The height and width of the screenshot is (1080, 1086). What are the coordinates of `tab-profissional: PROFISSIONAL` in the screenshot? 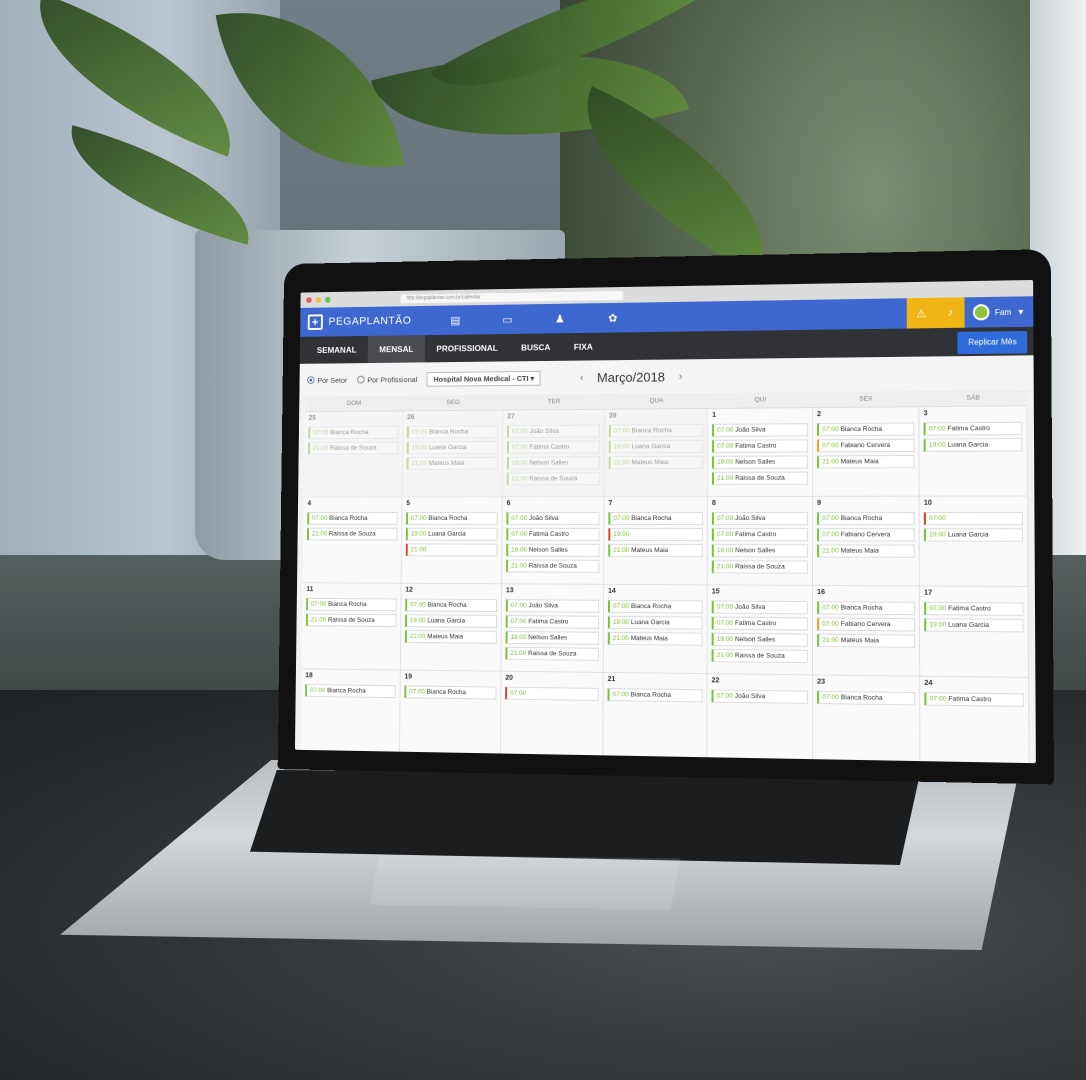 It's located at (467, 348).